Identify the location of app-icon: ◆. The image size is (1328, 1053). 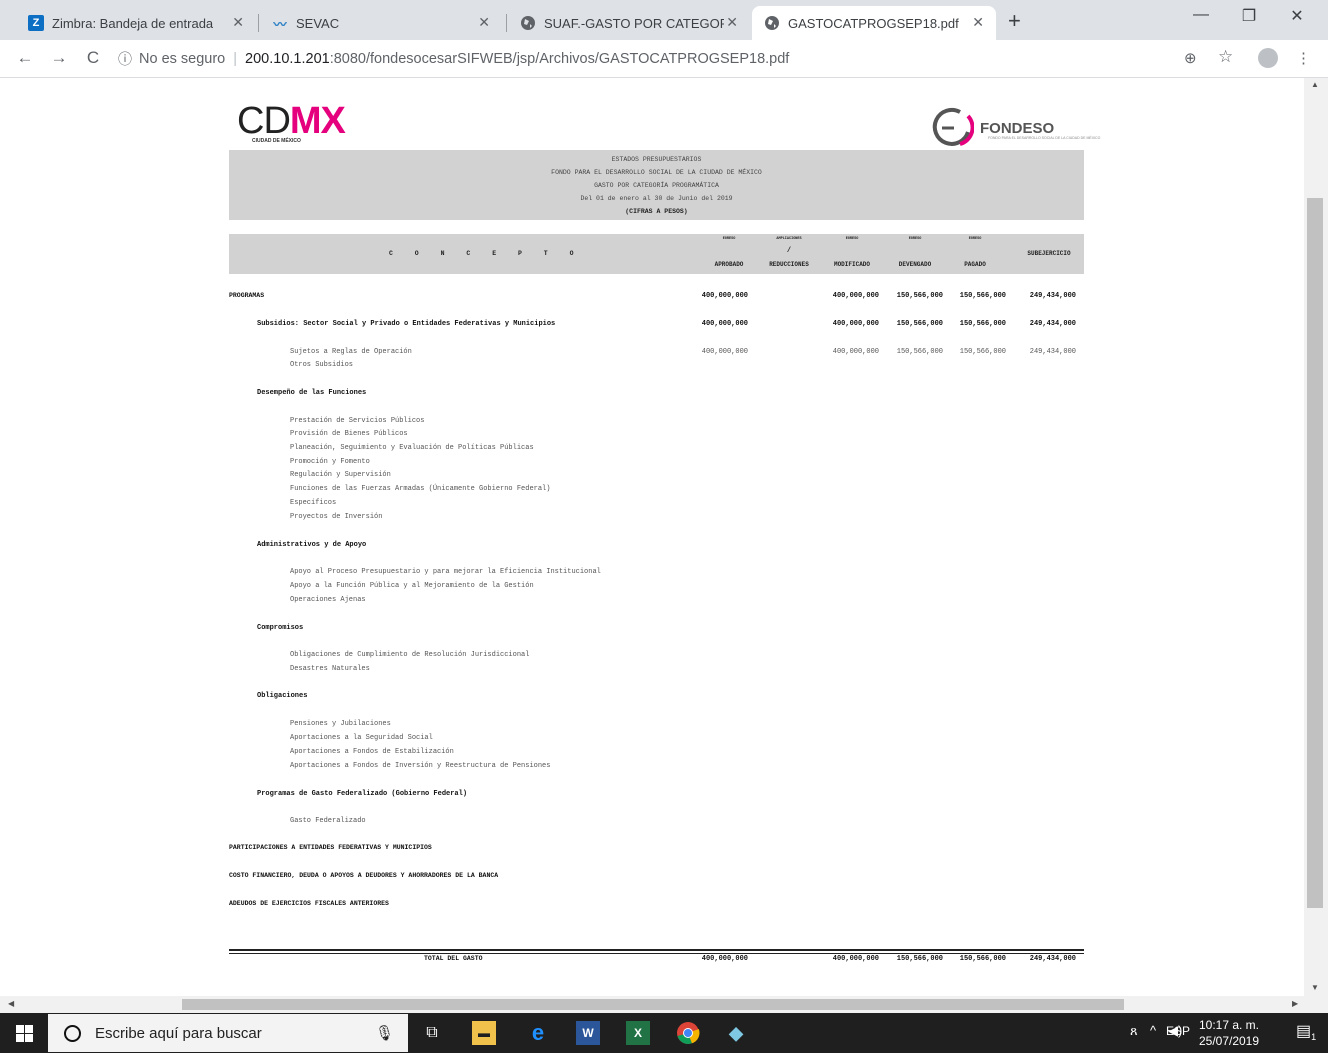
(736, 1033).